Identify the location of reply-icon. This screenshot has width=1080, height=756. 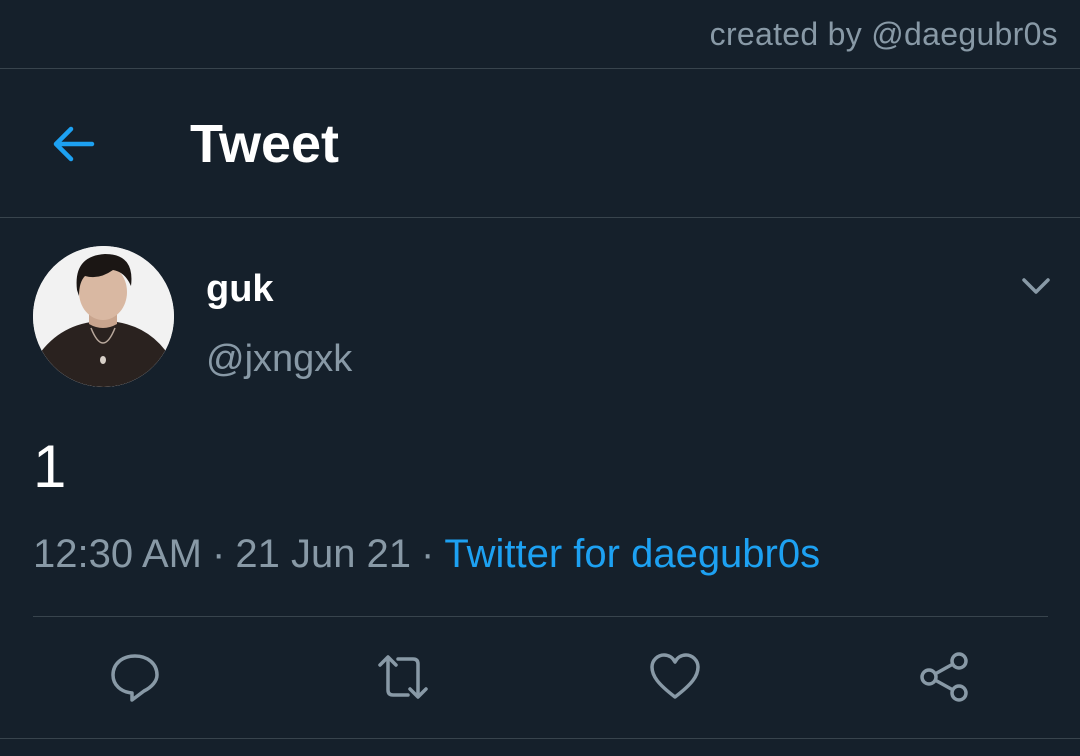
(135, 678).